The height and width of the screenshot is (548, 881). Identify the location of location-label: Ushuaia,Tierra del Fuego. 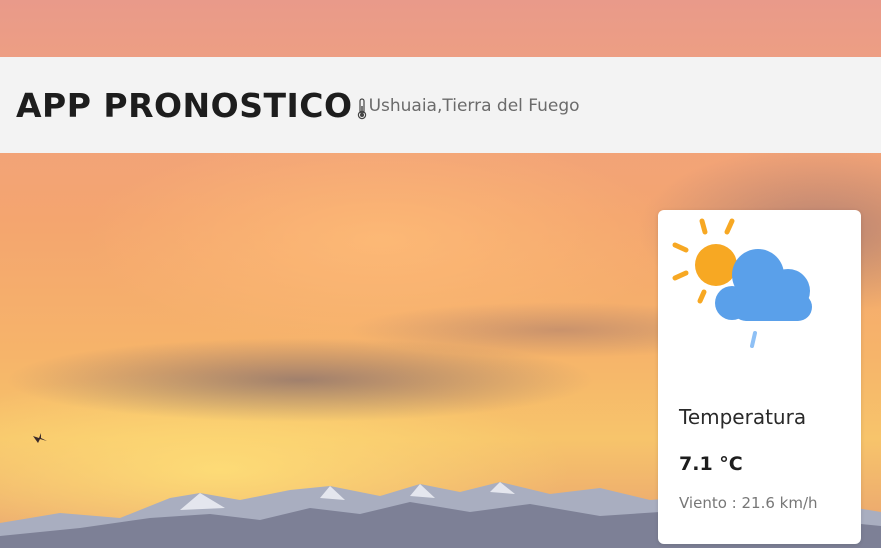
(474, 106).